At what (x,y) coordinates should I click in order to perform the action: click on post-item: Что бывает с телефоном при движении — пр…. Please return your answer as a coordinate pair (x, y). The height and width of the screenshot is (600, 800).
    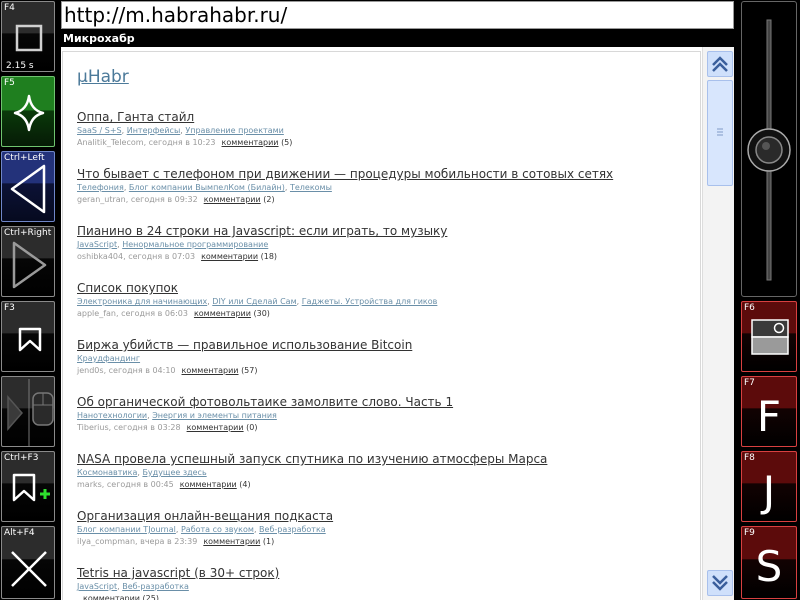
    Looking at the image, I should click on (384, 194).